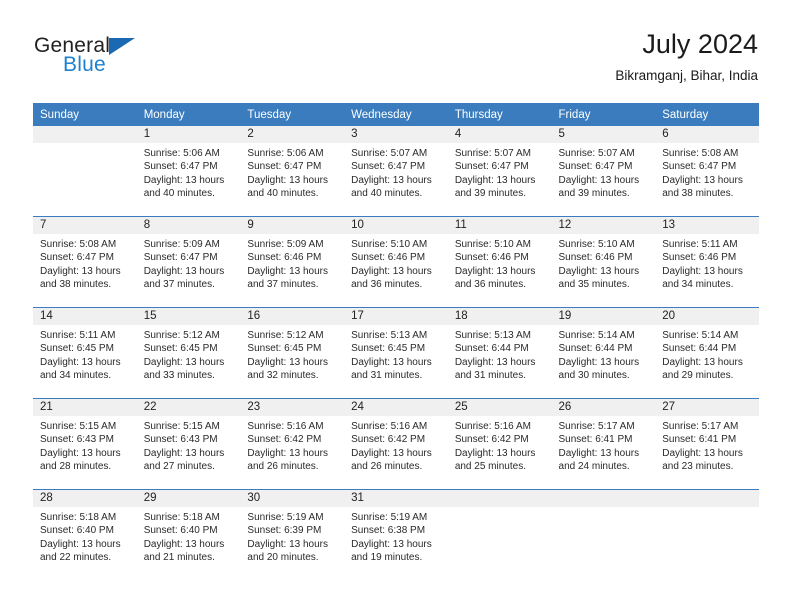 This screenshot has height=612, width=792. I want to click on daylight-text-line2: and 25 minutes., so click(490, 467).